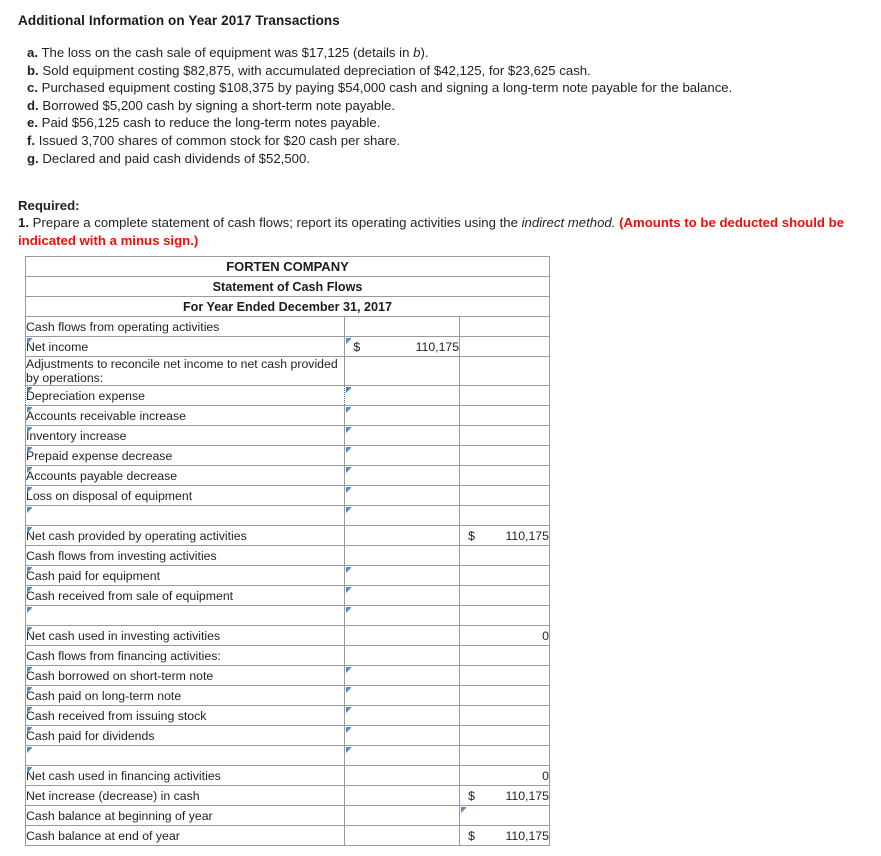 The height and width of the screenshot is (856, 881). What do you see at coordinates (504, 835) in the screenshot?
I see `tot-total-cell: $110,175` at bounding box center [504, 835].